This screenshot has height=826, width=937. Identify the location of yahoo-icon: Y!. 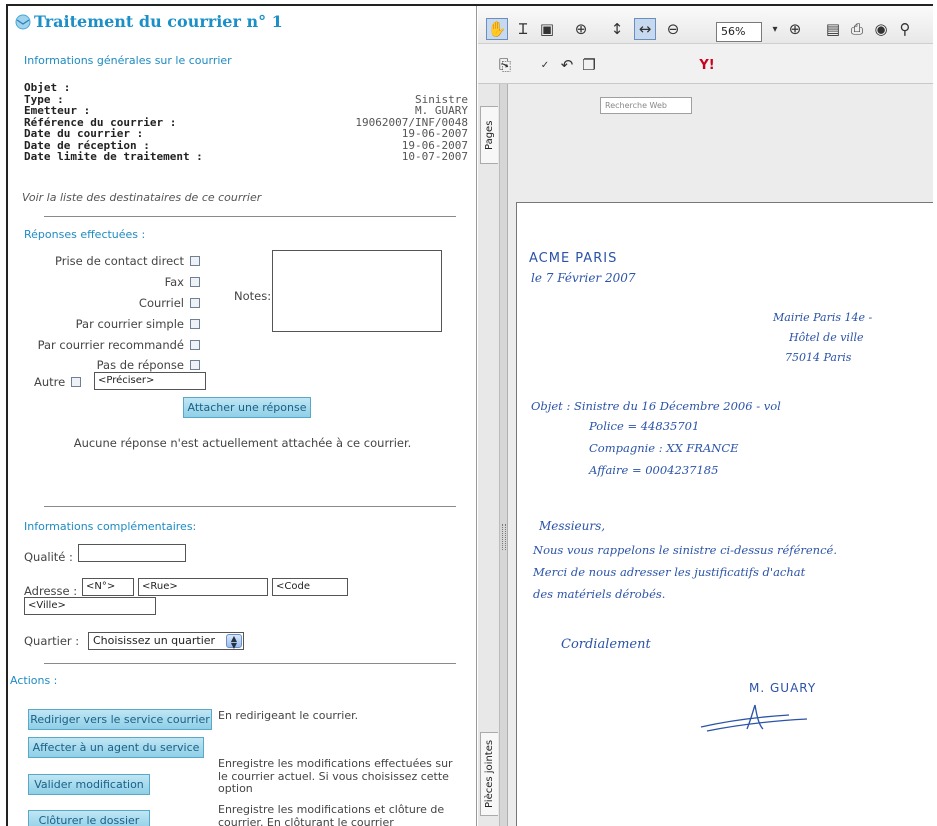
(707, 65).